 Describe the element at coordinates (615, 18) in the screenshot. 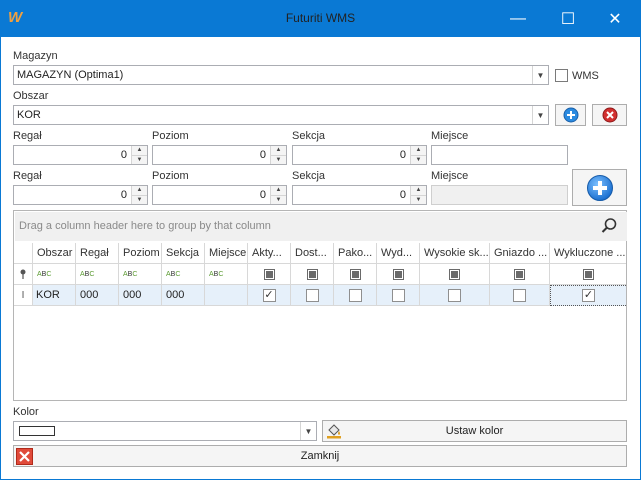

I see `close-window-button: ✕` at that location.